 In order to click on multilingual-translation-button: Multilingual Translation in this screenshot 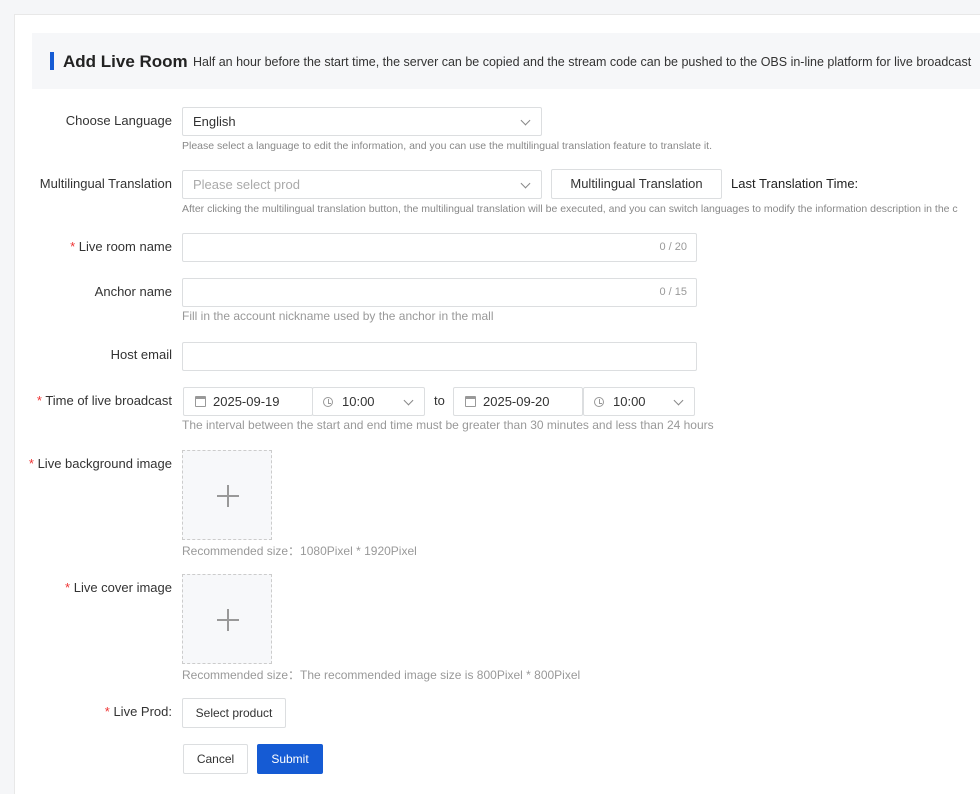, I will do `click(636, 184)`.